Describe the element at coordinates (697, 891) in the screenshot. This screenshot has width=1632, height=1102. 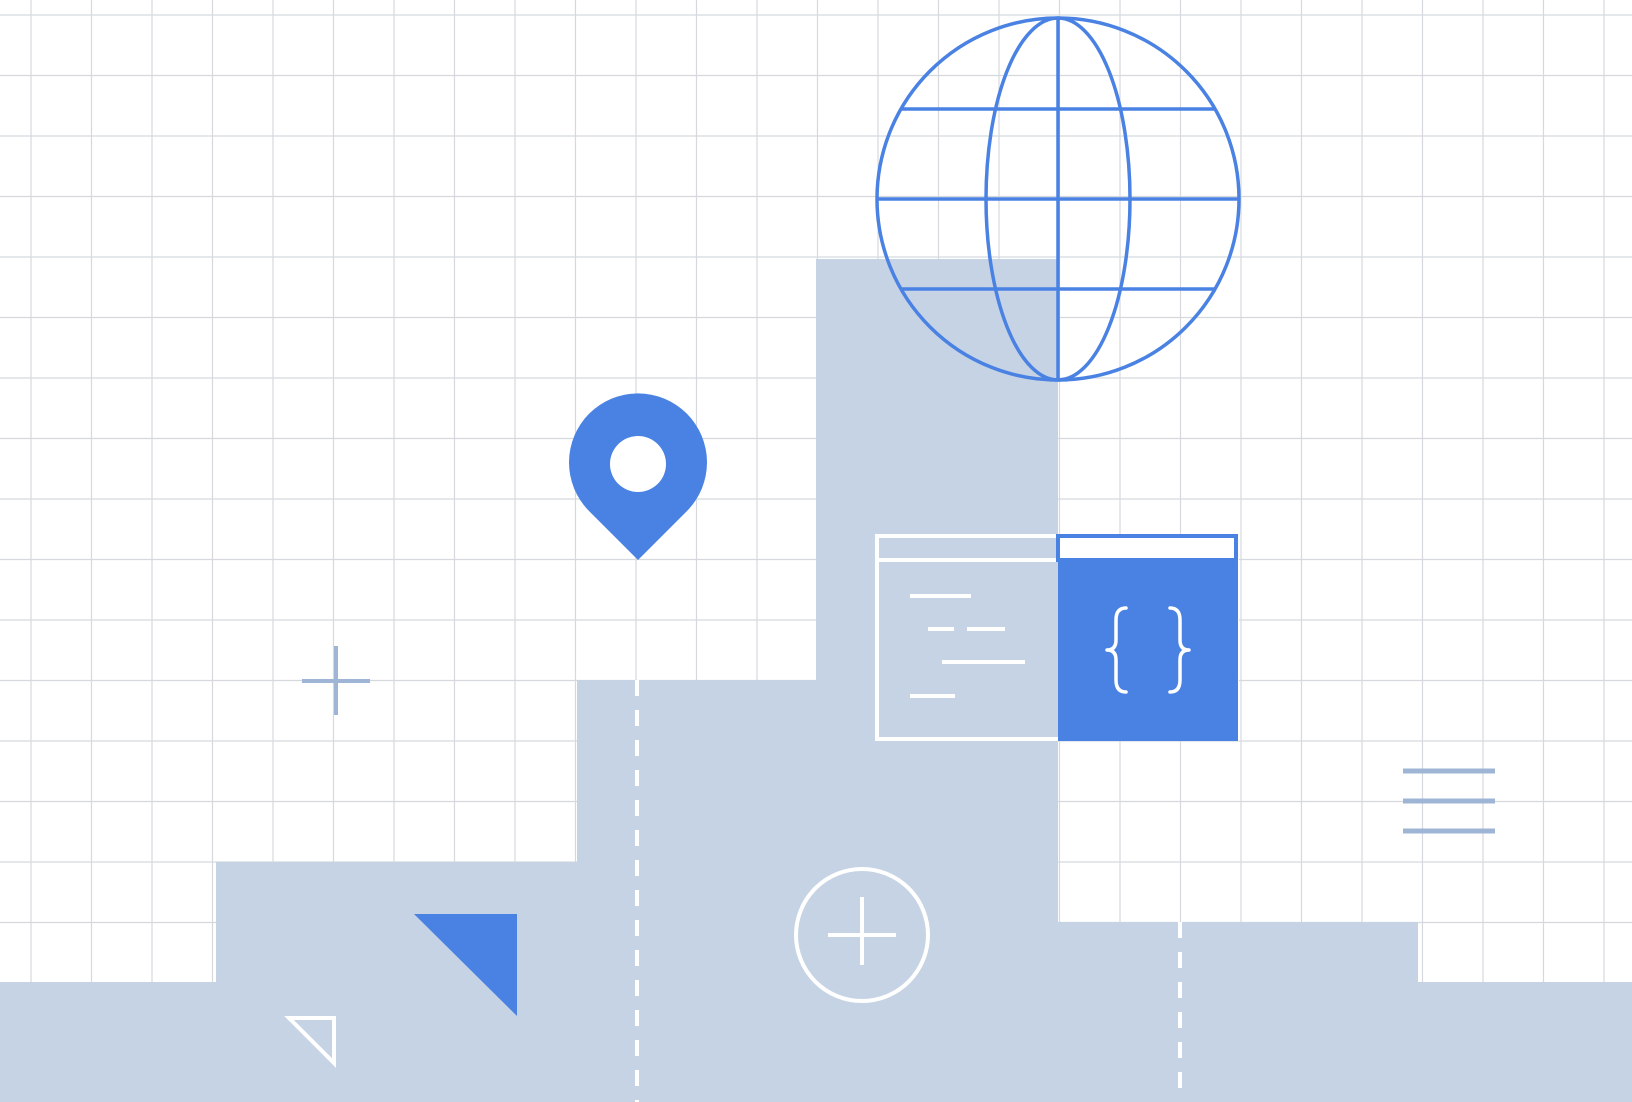
I see `block-step-mid` at that location.